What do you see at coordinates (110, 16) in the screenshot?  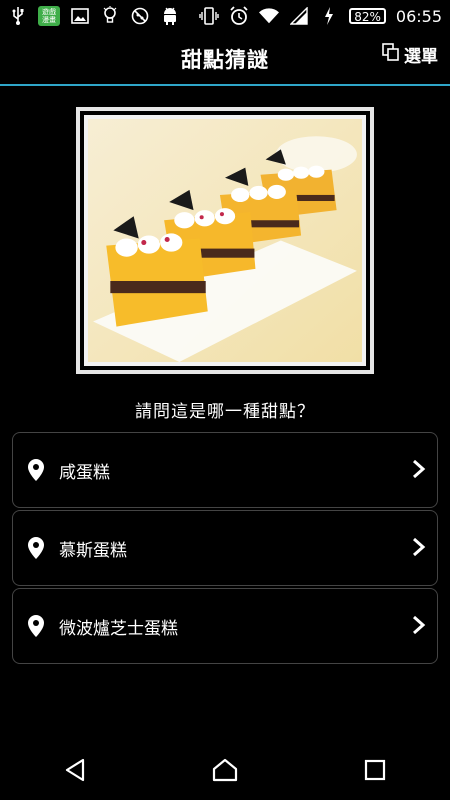 I see `lightbulb-icon` at bounding box center [110, 16].